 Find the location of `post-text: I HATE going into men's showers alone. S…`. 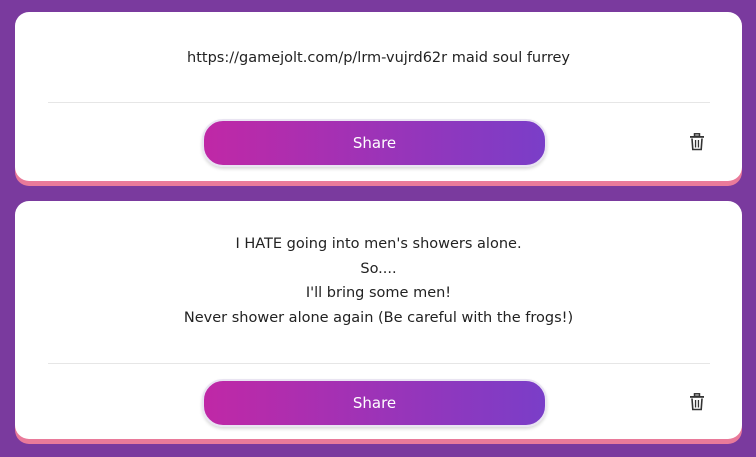

post-text: I HATE going into men's showers alone. S… is located at coordinates (378, 281).